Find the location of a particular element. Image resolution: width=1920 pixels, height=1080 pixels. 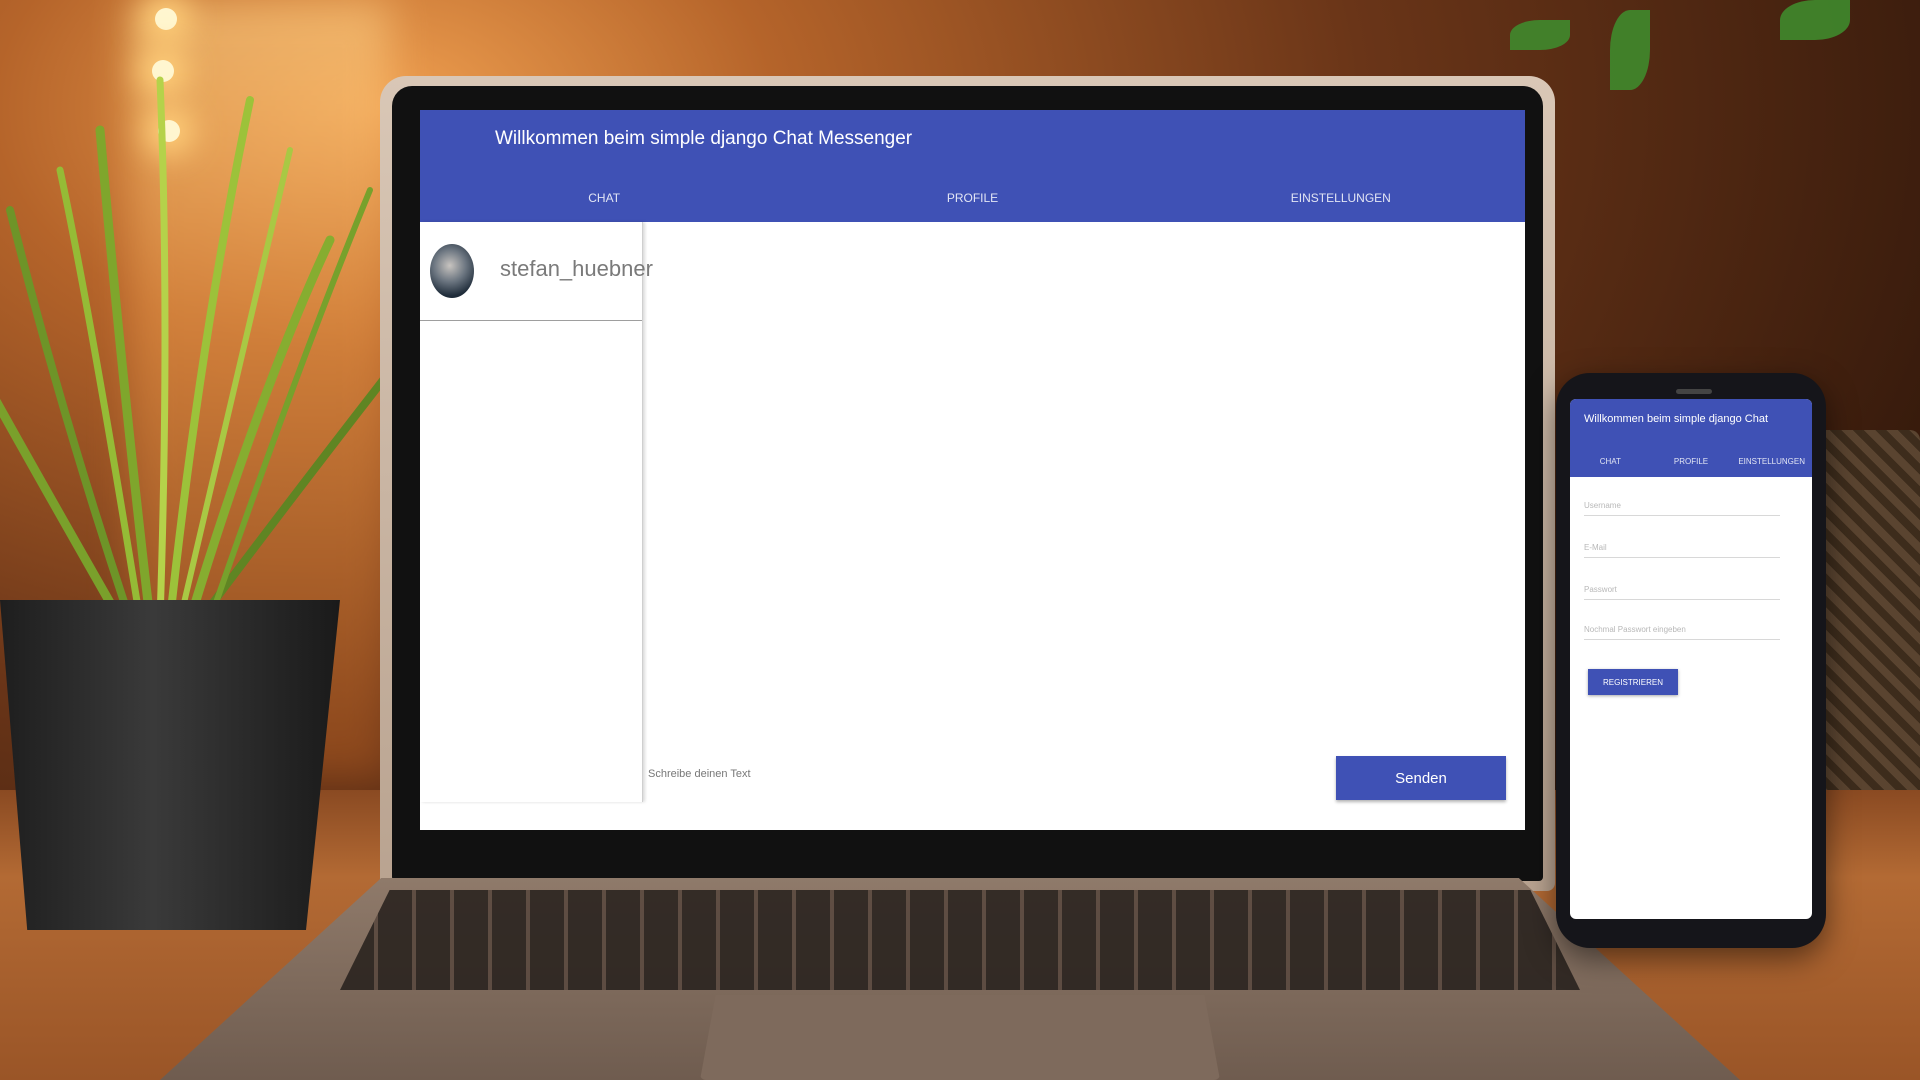

contact-name: stefan_huebner is located at coordinates (576, 268).